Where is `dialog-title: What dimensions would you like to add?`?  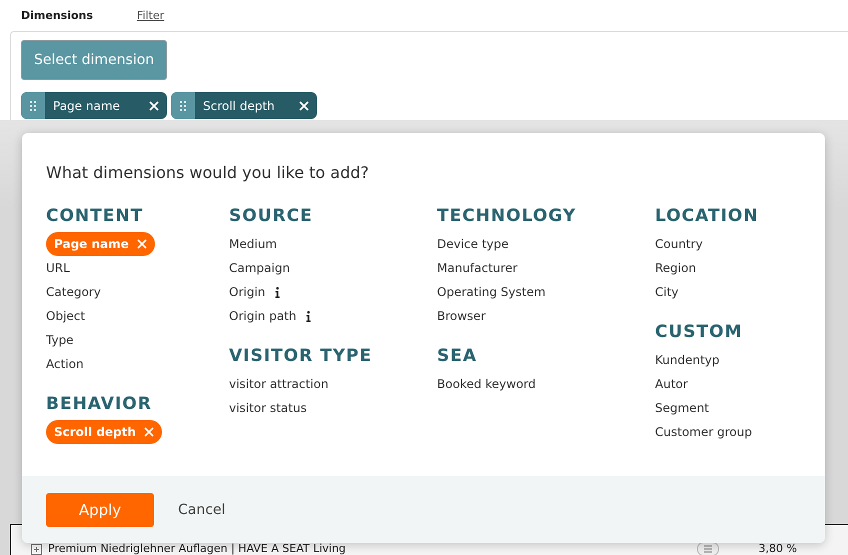 dialog-title: What dimensions would you like to add? is located at coordinates (208, 172).